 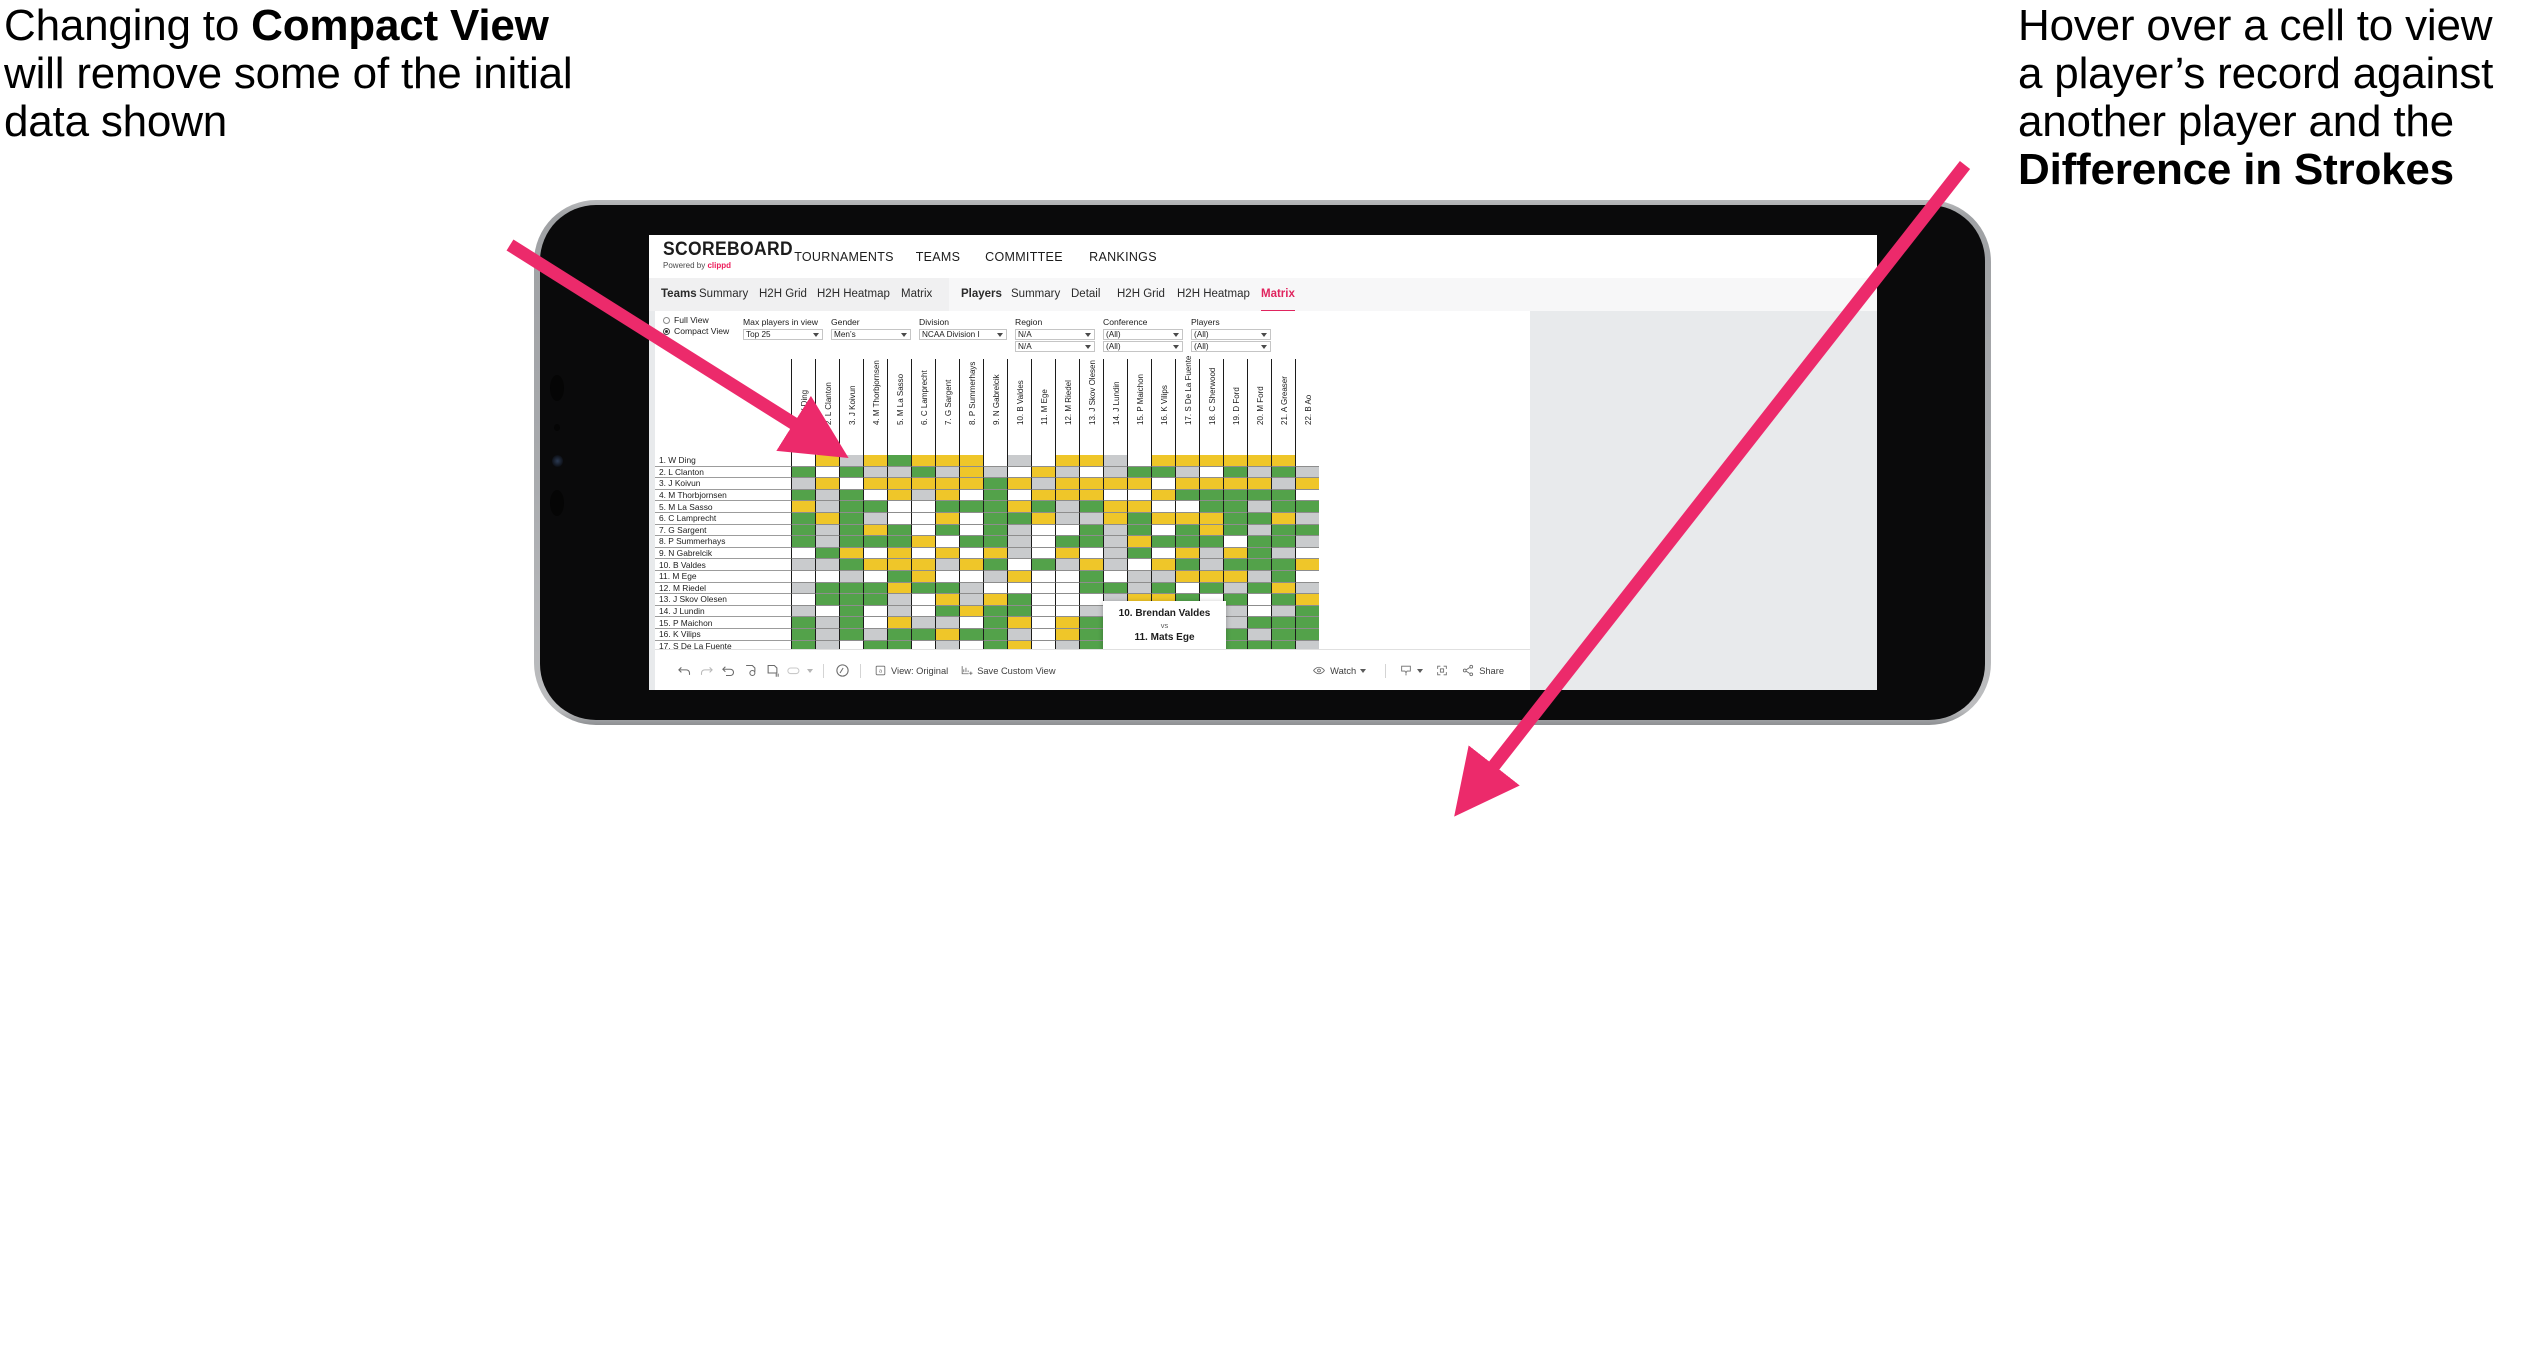 I want to click on matrix-column-header: 8. P Summerhays, so click(x=971, y=407).